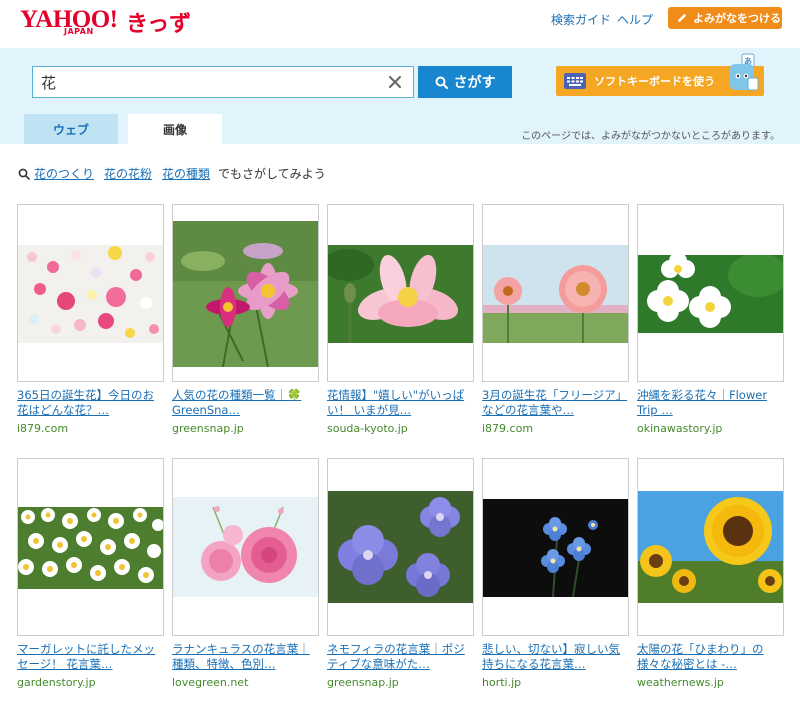 The height and width of the screenshot is (702, 800). Describe the element at coordinates (650, 136) in the screenshot. I see `yomigana-notice: このページでは、よみがながつかないところがあります。` at that location.